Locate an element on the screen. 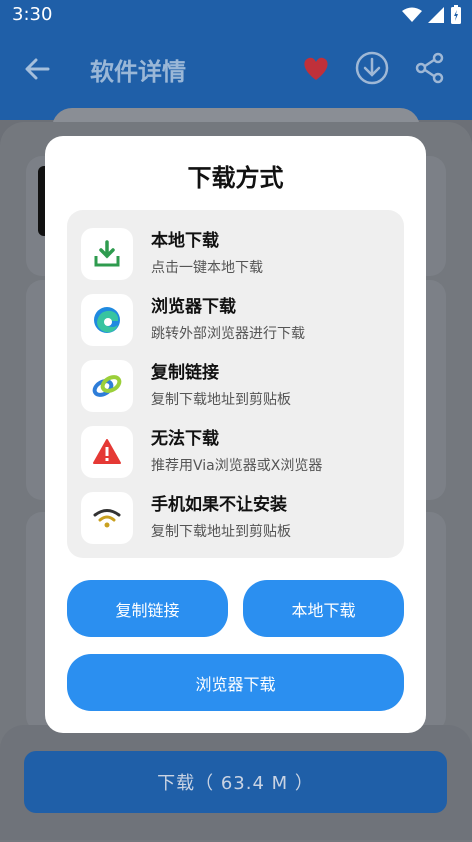 This screenshot has height=842, width=472. option-name: 本地下载 is located at coordinates (185, 241).